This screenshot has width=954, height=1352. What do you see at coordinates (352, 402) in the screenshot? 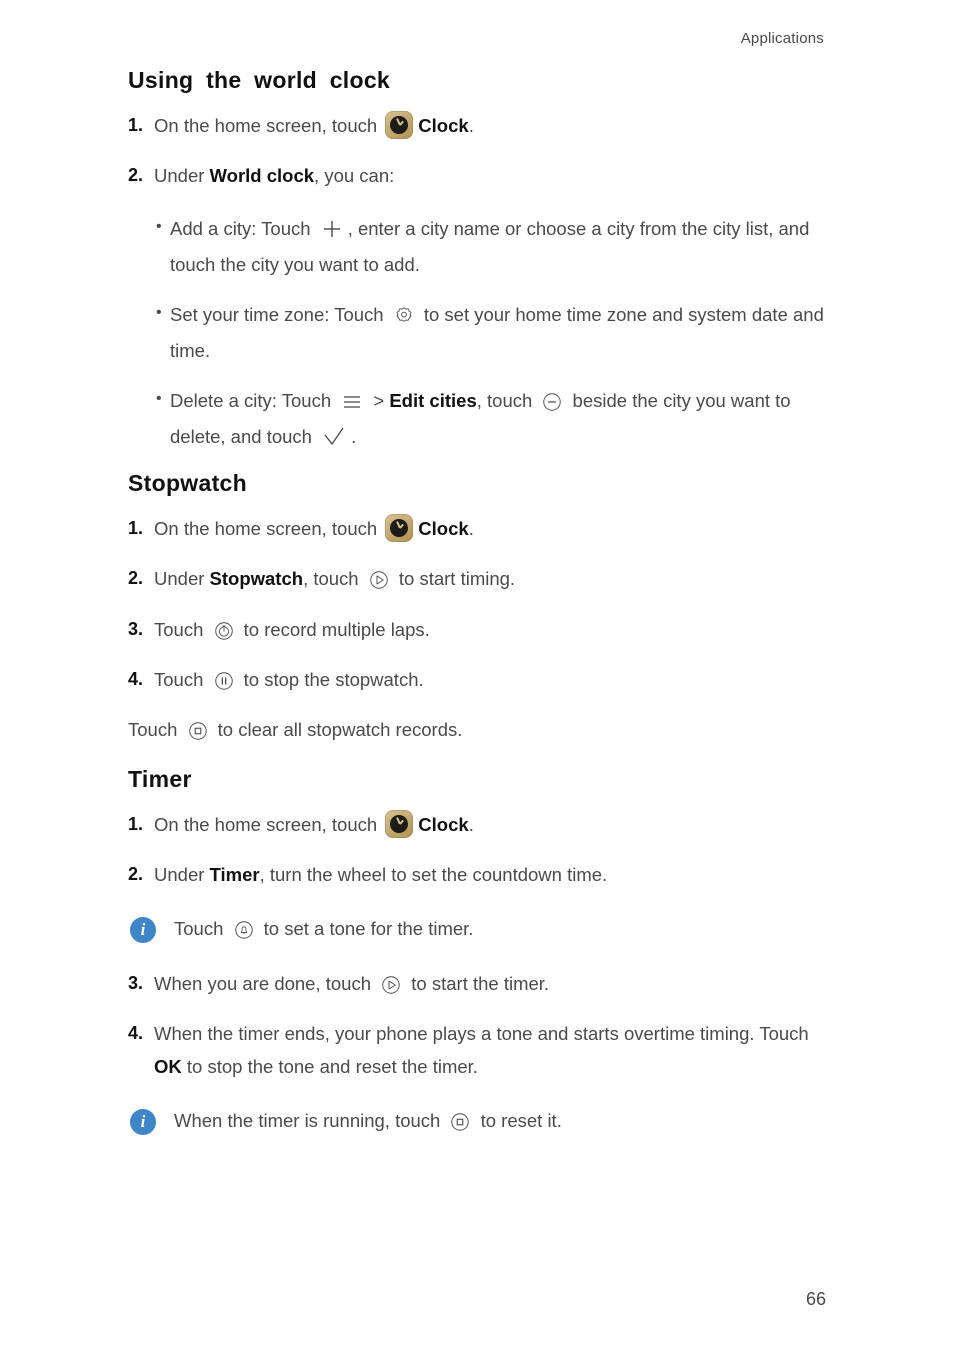
I see `hamburger-menu-icon` at bounding box center [352, 402].